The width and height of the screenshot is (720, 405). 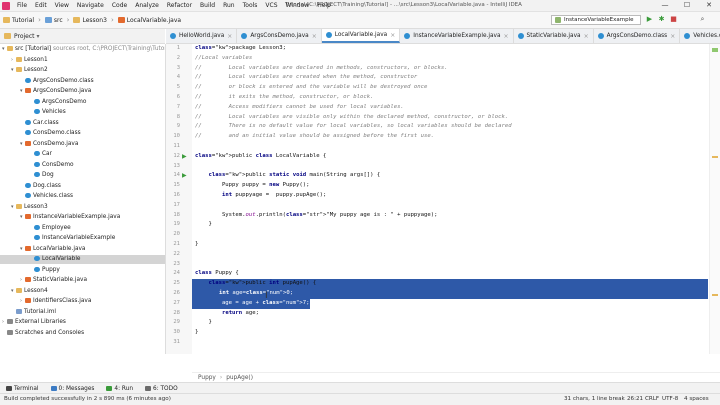 I want to click on menu-item-file: File, so click(x=22, y=5).